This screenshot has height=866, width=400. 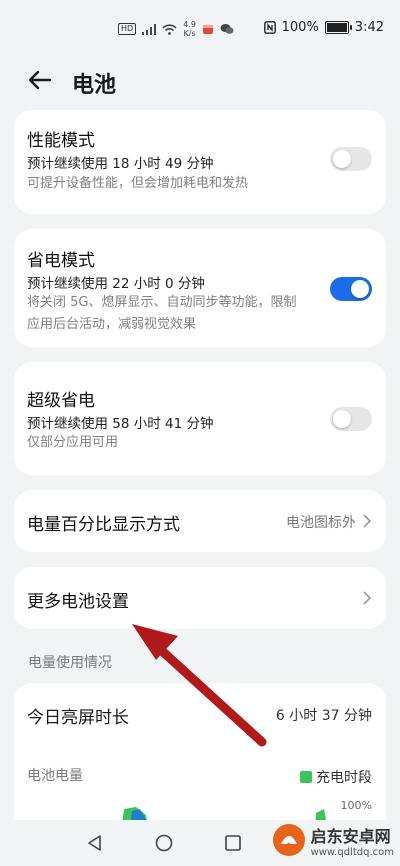 What do you see at coordinates (288, 840) in the screenshot?
I see `watermark-logo` at bounding box center [288, 840].